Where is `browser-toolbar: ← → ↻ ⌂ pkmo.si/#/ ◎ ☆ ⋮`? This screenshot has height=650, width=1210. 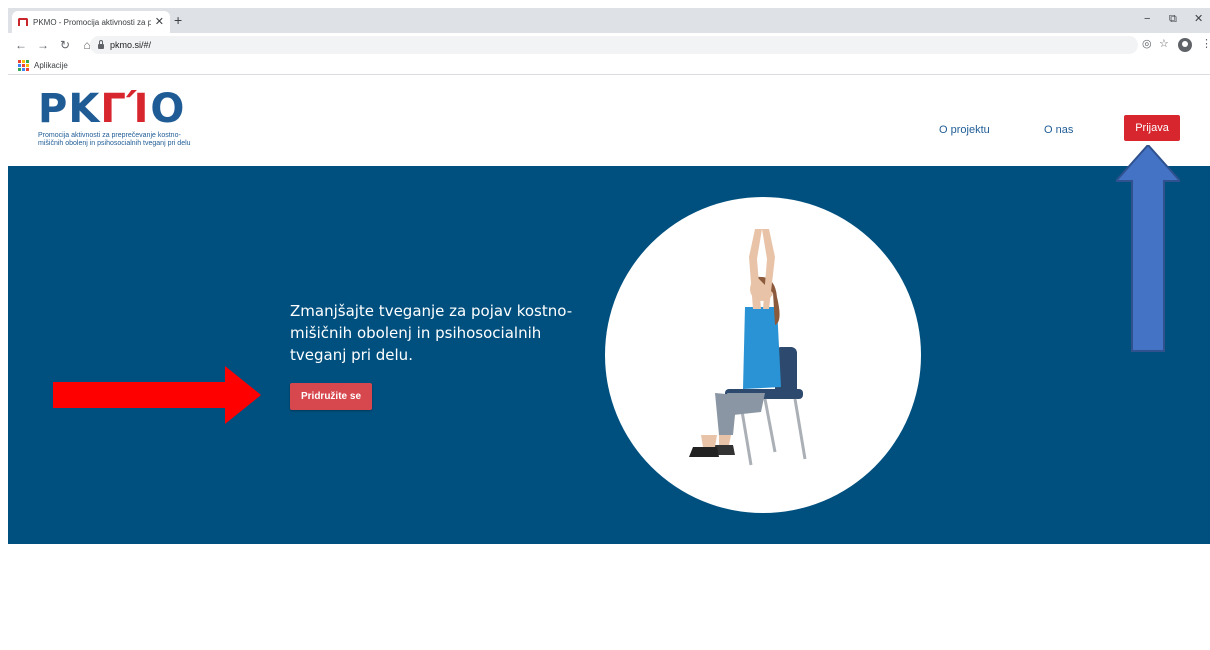 browser-toolbar: ← → ↻ ⌂ pkmo.si/#/ ◎ ☆ ⋮ is located at coordinates (609, 45).